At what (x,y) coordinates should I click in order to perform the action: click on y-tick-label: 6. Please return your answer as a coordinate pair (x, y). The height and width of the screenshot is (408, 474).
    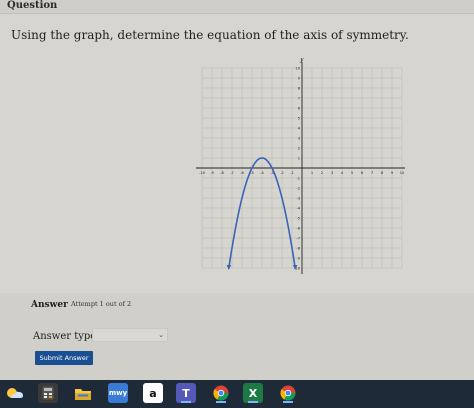
    Looking at the image, I should click on (299, 108).